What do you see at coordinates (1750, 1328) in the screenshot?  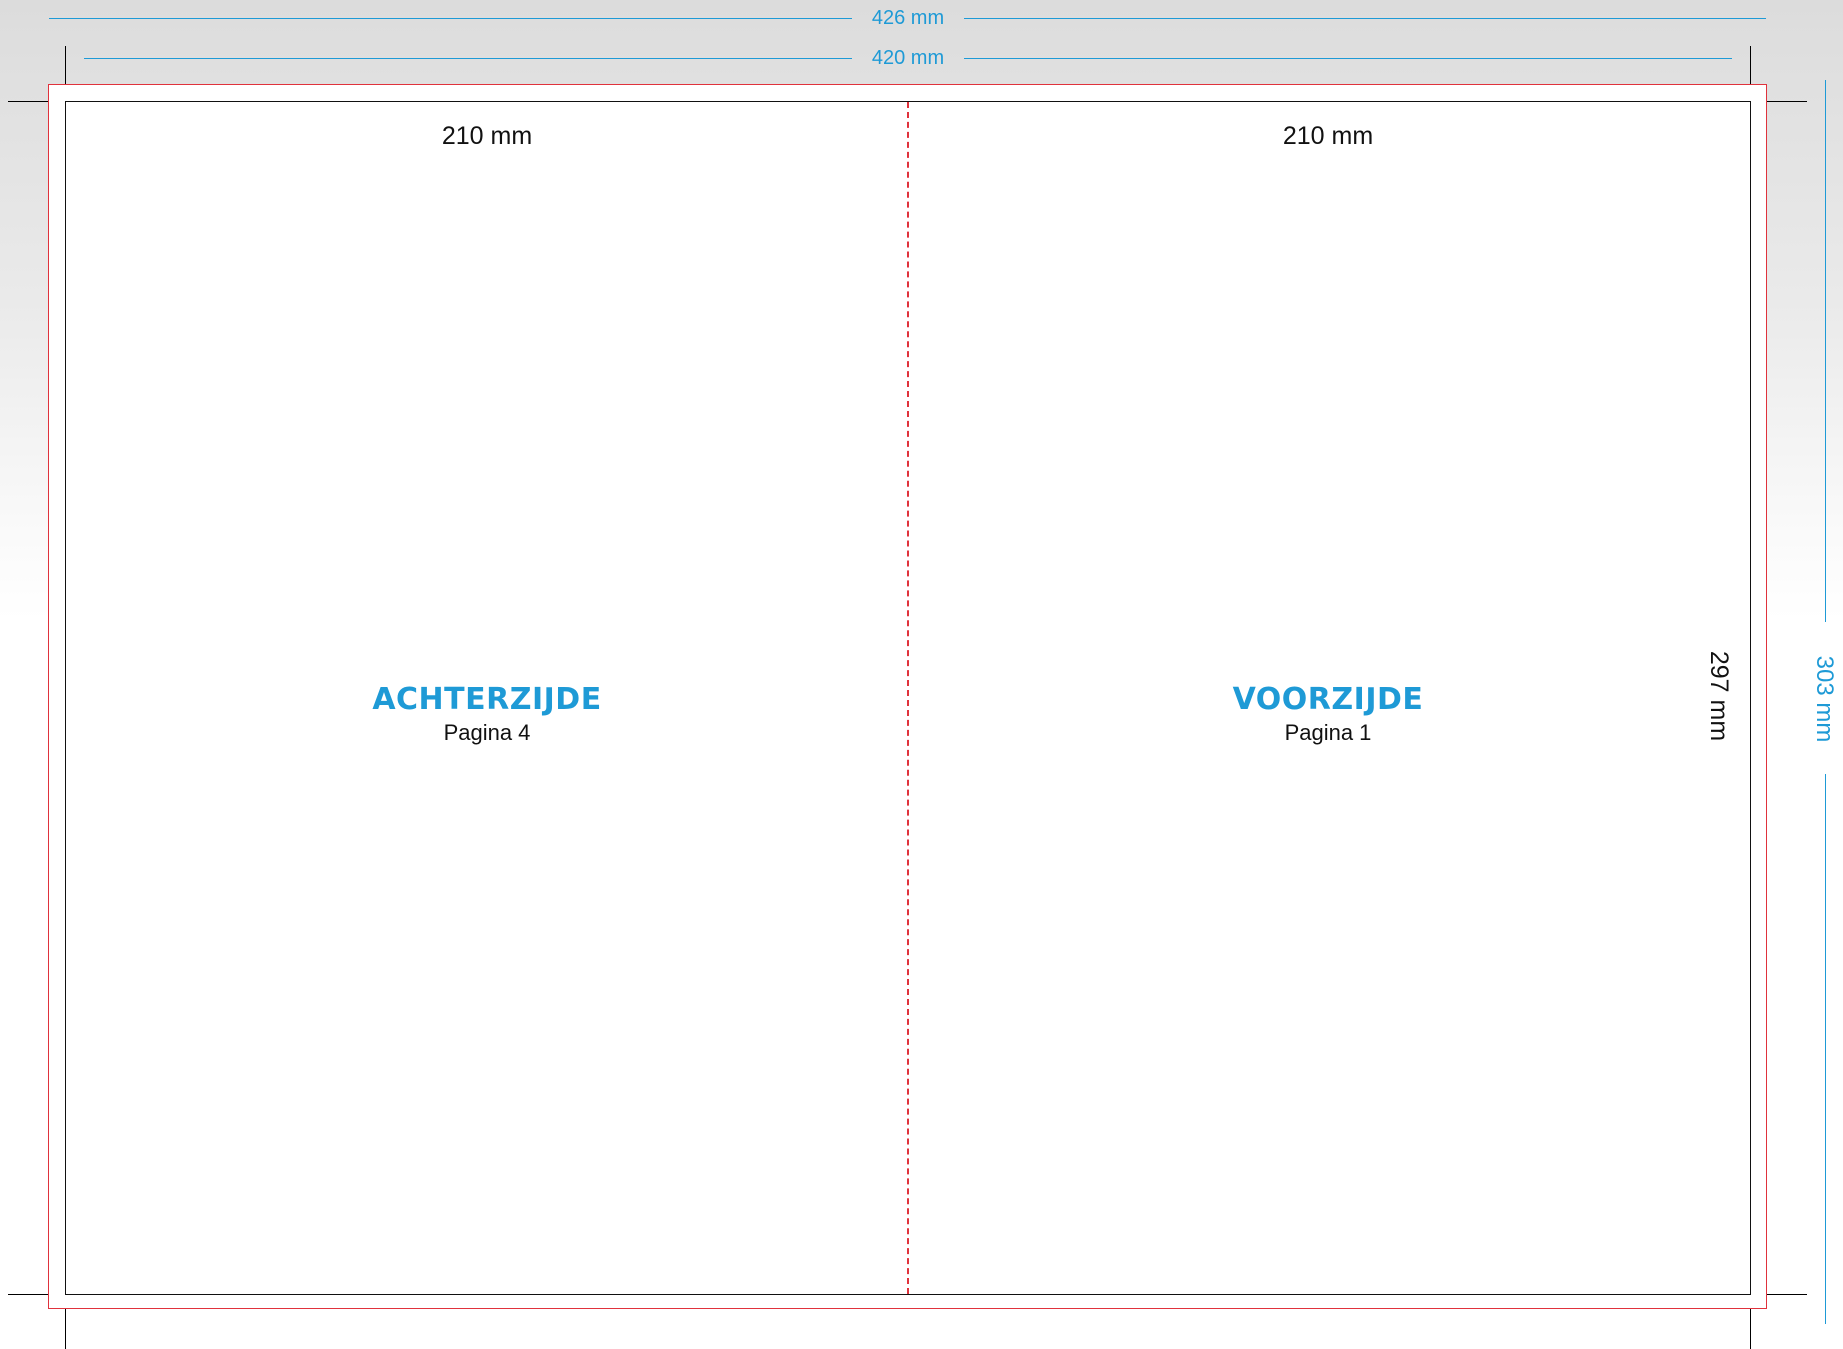 I see `crop-mark-bottom-right` at bounding box center [1750, 1328].